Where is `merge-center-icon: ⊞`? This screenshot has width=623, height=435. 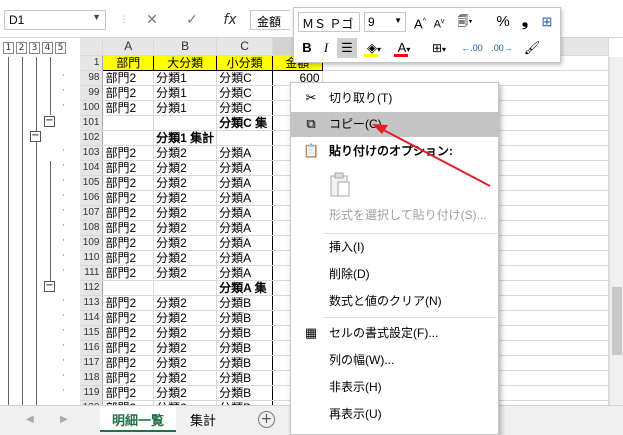 merge-center-icon: ⊞ is located at coordinates (547, 22).